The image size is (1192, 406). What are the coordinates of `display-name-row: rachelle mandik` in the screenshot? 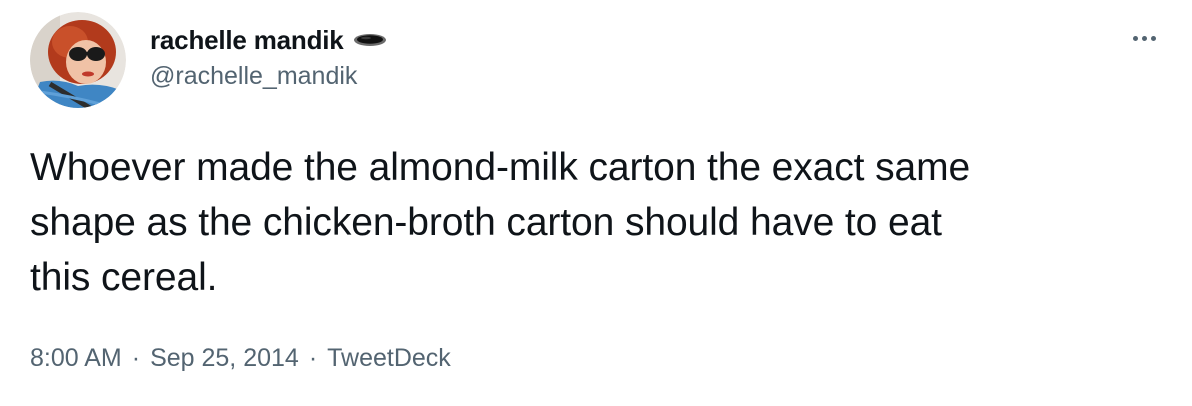 It's located at (269, 40).